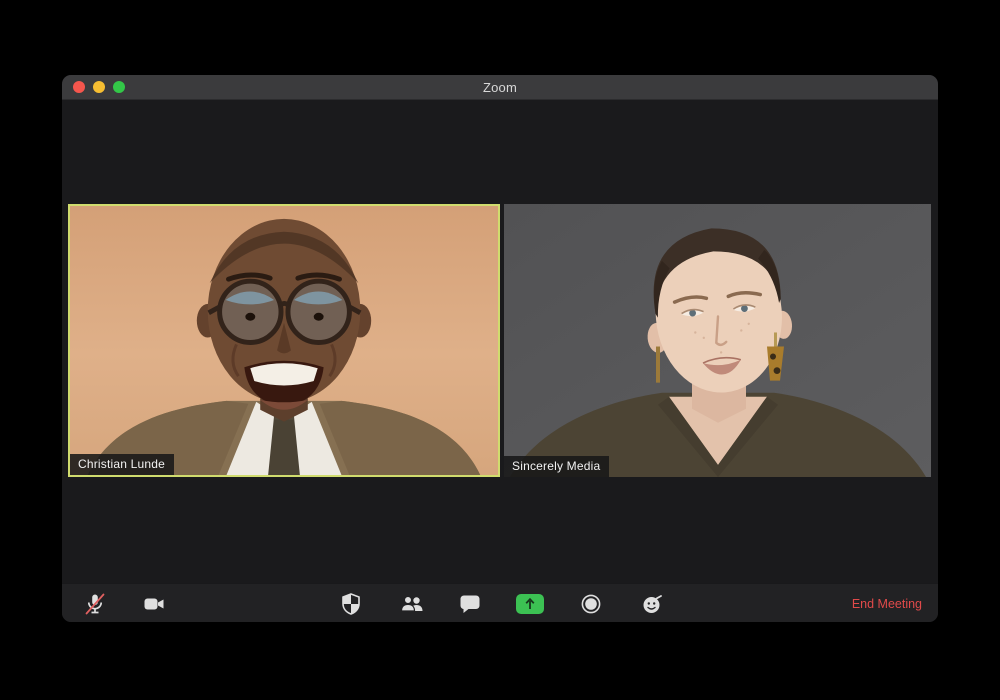  What do you see at coordinates (500, 602) in the screenshot?
I see `meeting-controls-toolbar: End Meeting` at bounding box center [500, 602].